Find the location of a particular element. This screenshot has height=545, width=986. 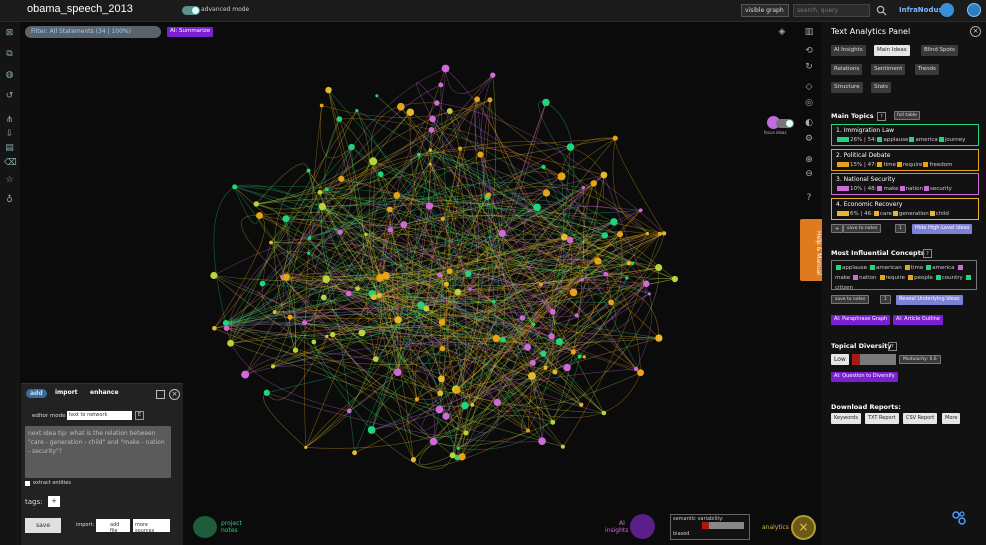

concept-word: time is located at coordinates (917, 268).